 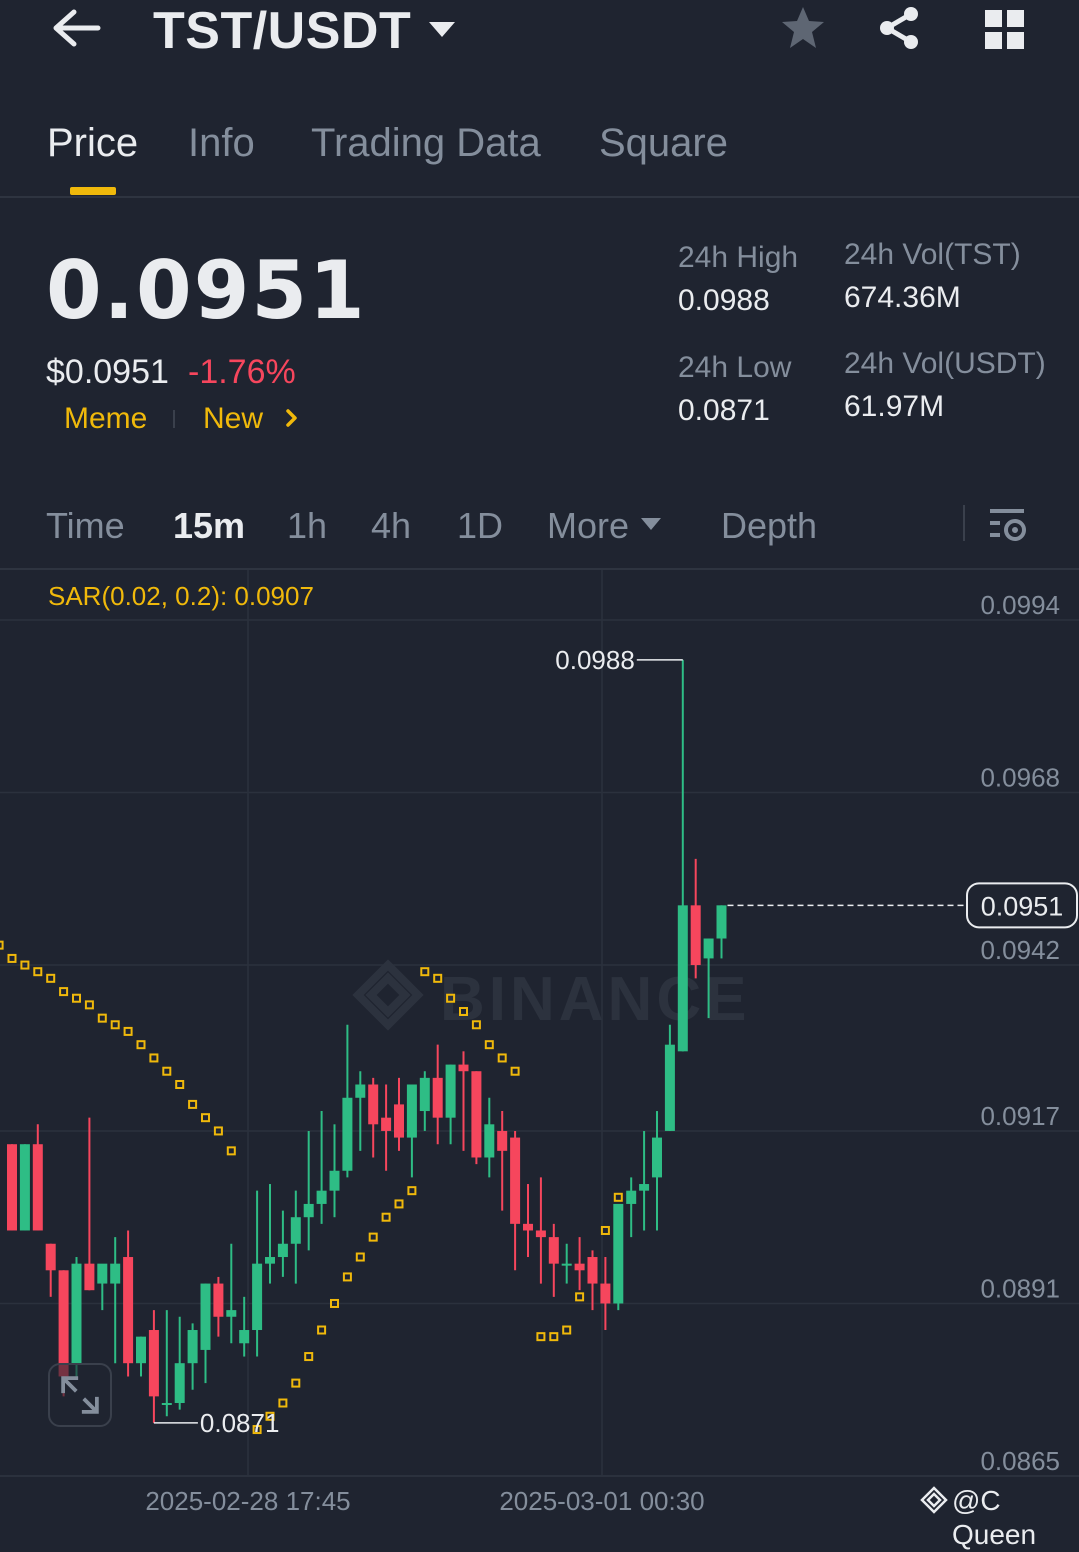 What do you see at coordinates (233, 419) in the screenshot?
I see `tag-new: New` at bounding box center [233, 419].